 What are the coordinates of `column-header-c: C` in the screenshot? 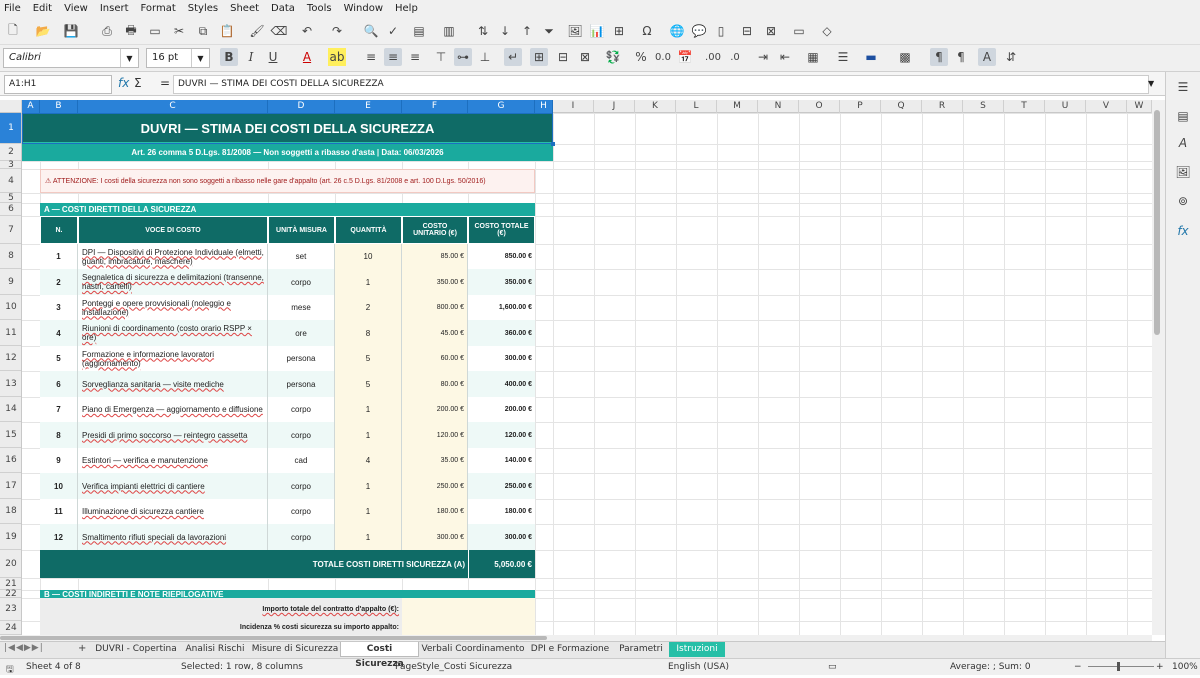 It's located at (173, 106).